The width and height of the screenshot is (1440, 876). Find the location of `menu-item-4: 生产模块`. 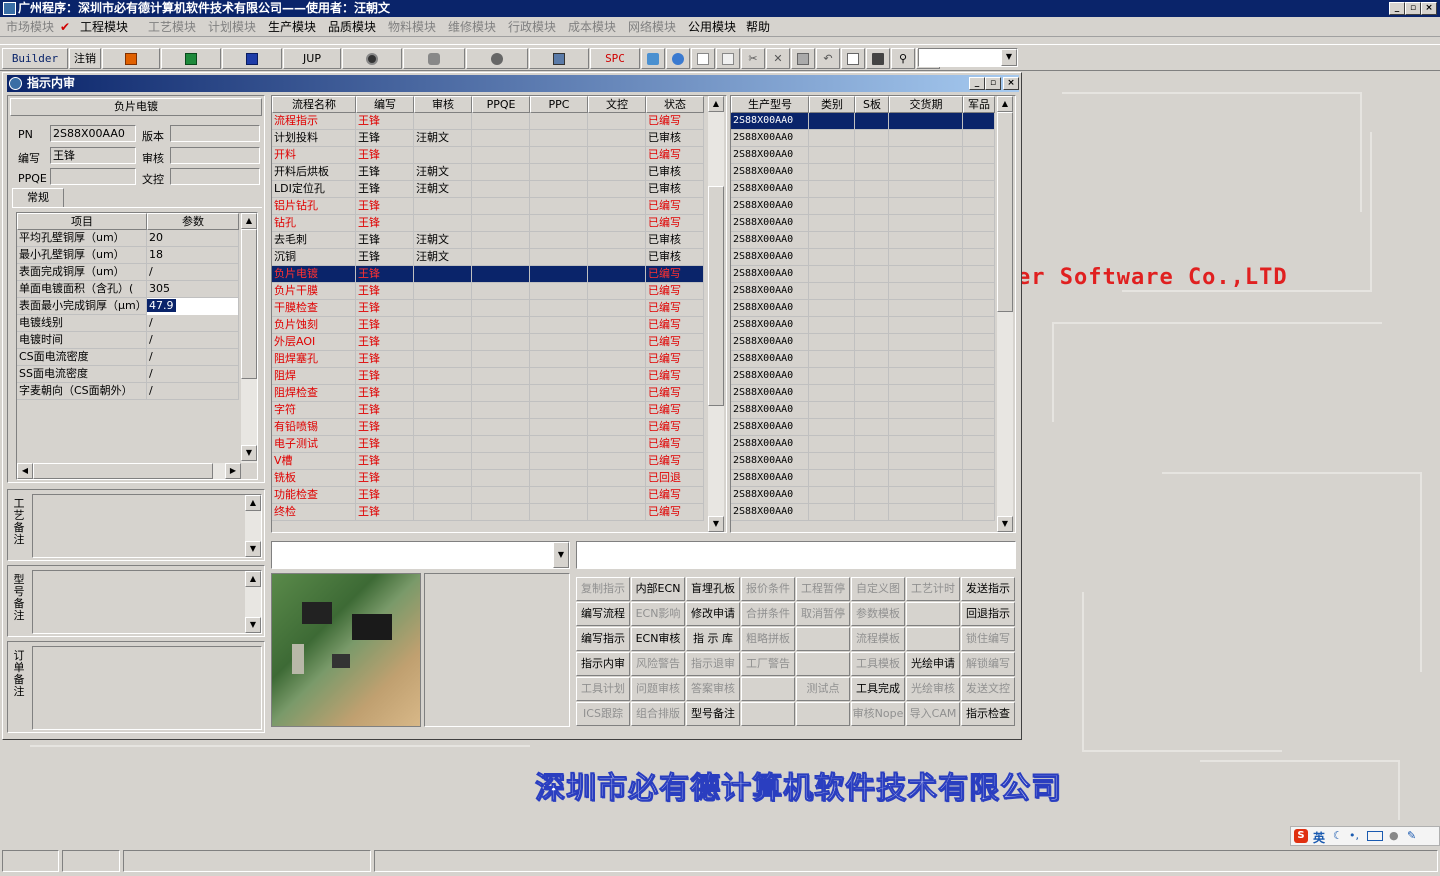

menu-item-4: 生产模块 is located at coordinates (292, 27).